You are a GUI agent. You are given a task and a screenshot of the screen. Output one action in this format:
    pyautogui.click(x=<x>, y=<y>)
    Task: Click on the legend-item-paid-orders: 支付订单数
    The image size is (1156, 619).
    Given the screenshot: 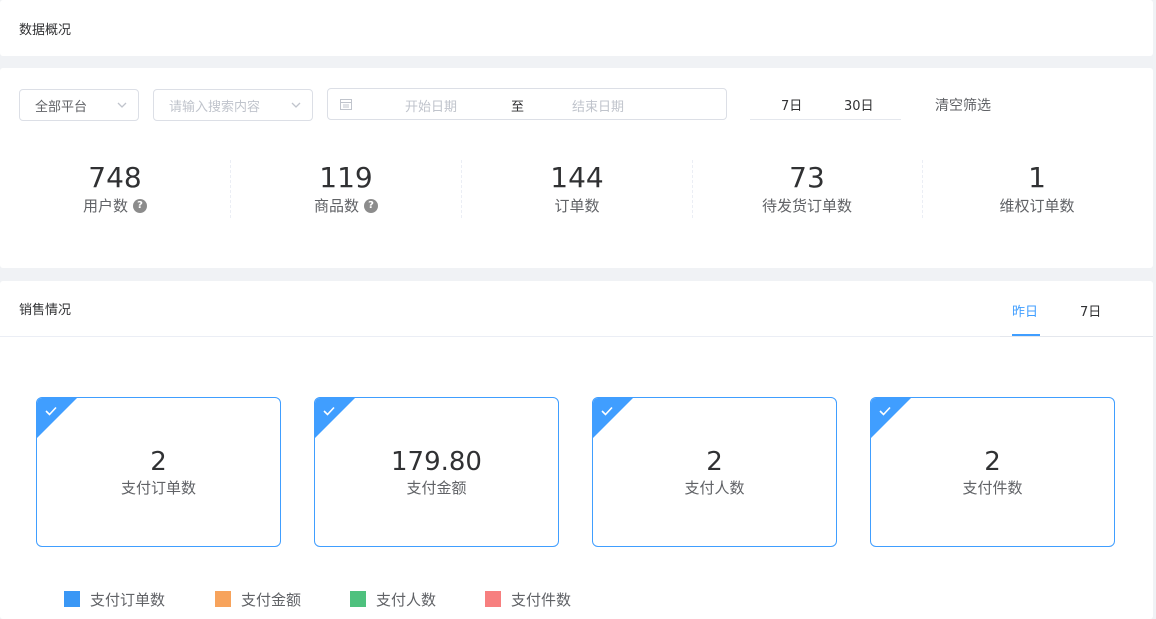 What is the action you would take?
    pyautogui.click(x=114, y=599)
    